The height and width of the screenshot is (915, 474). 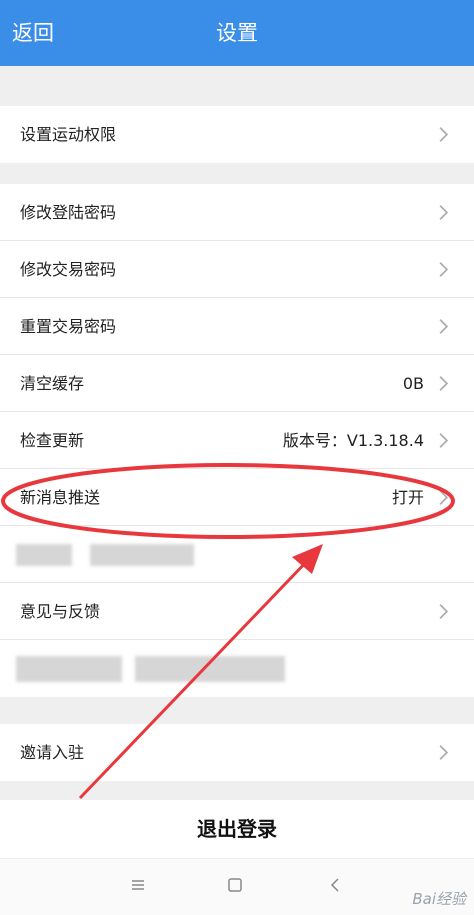 I want to click on row-change-login-password: 修改登陆密码, so click(x=237, y=212).